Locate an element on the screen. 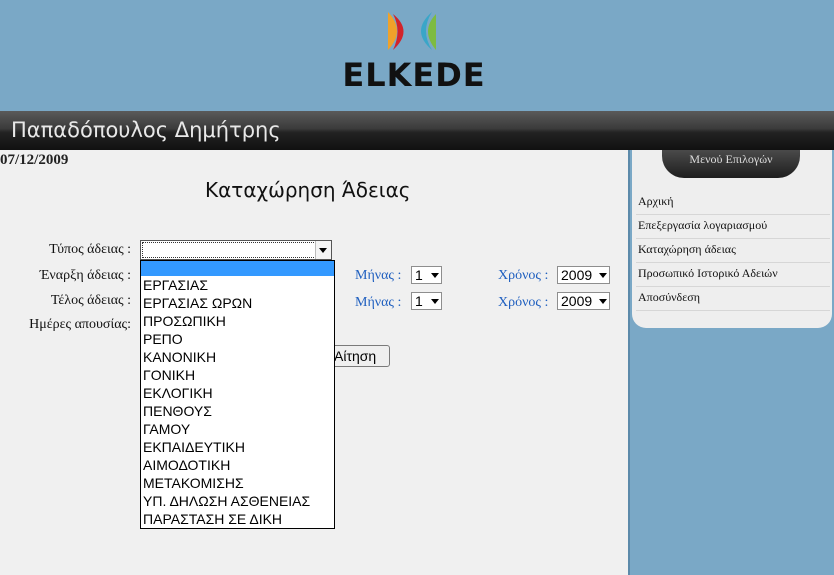  sidebar-item-leave-history: Προσωπικό Ιστορικό Αδειών is located at coordinates (733, 275).